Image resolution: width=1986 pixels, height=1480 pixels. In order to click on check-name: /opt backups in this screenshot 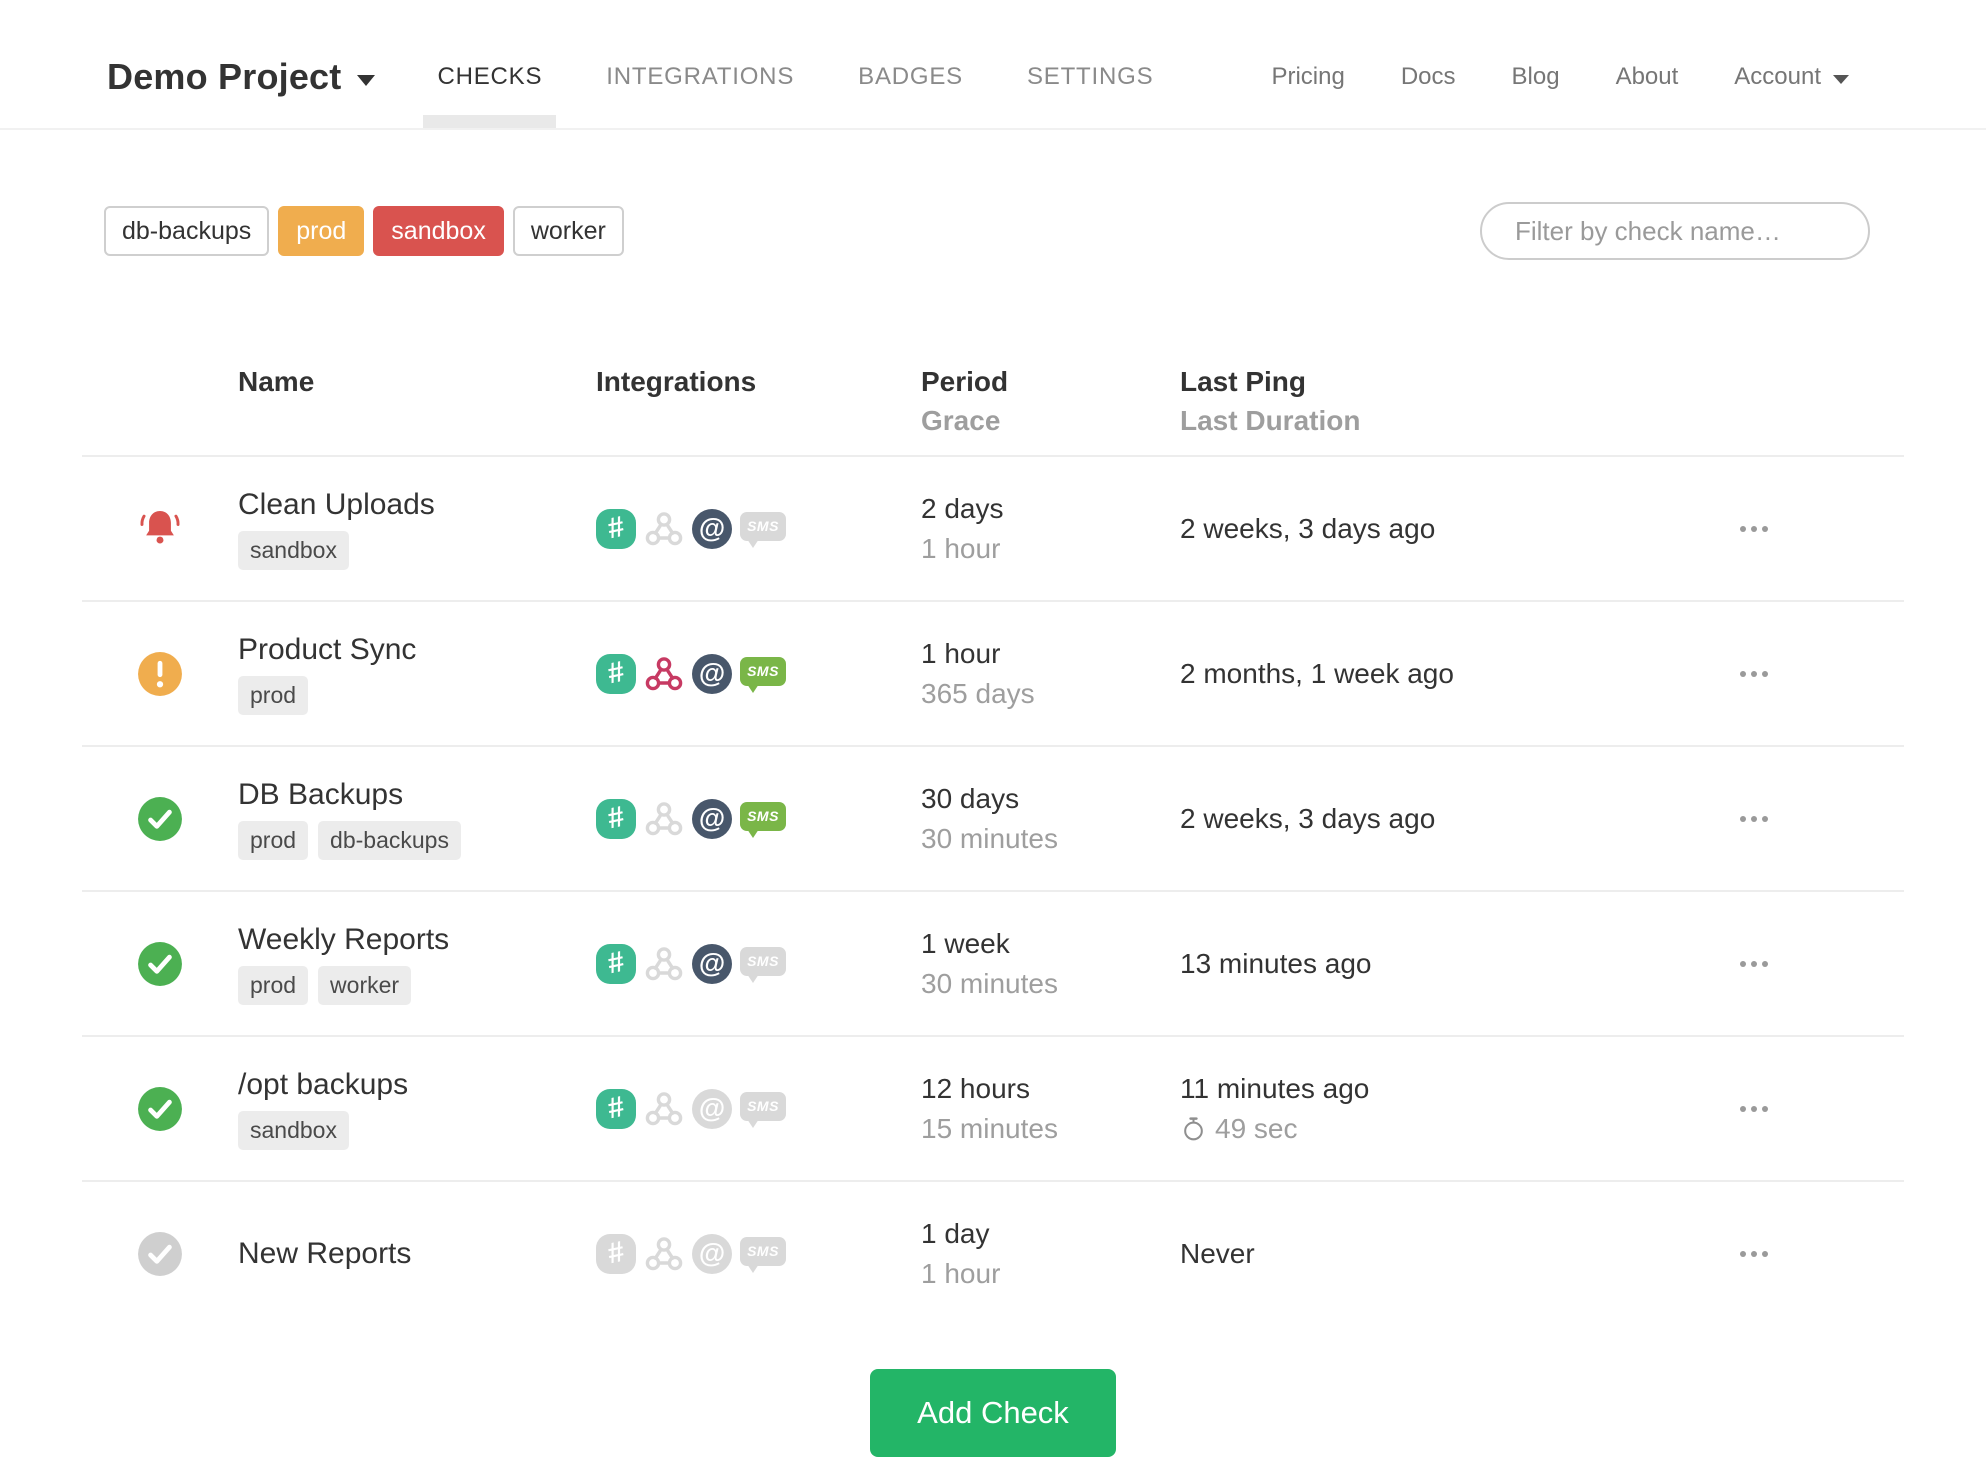, I will do `click(323, 1084)`.